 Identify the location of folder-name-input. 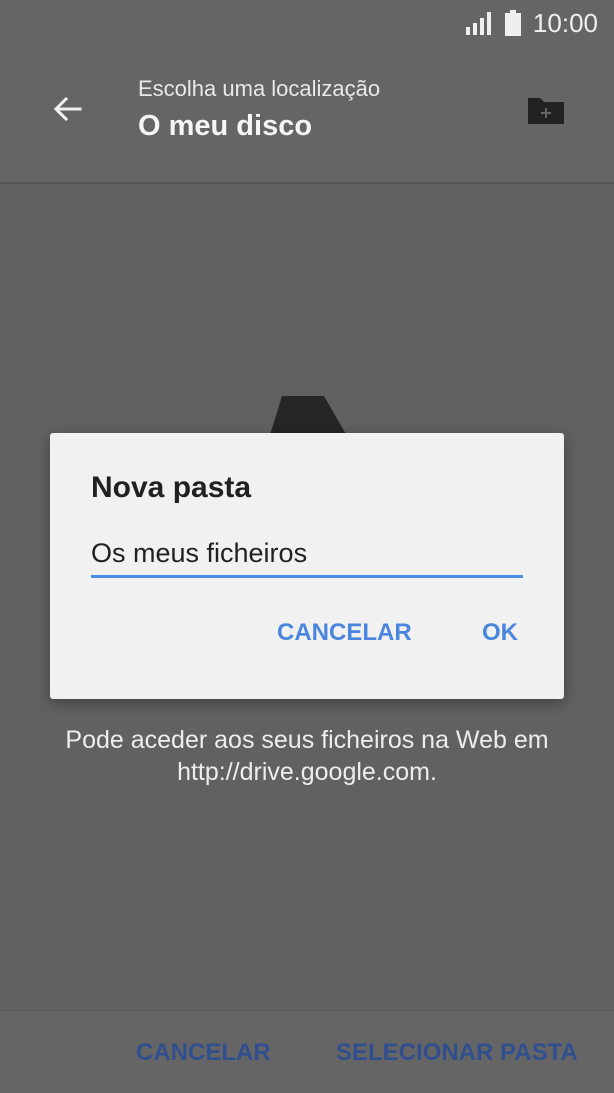
(307, 554).